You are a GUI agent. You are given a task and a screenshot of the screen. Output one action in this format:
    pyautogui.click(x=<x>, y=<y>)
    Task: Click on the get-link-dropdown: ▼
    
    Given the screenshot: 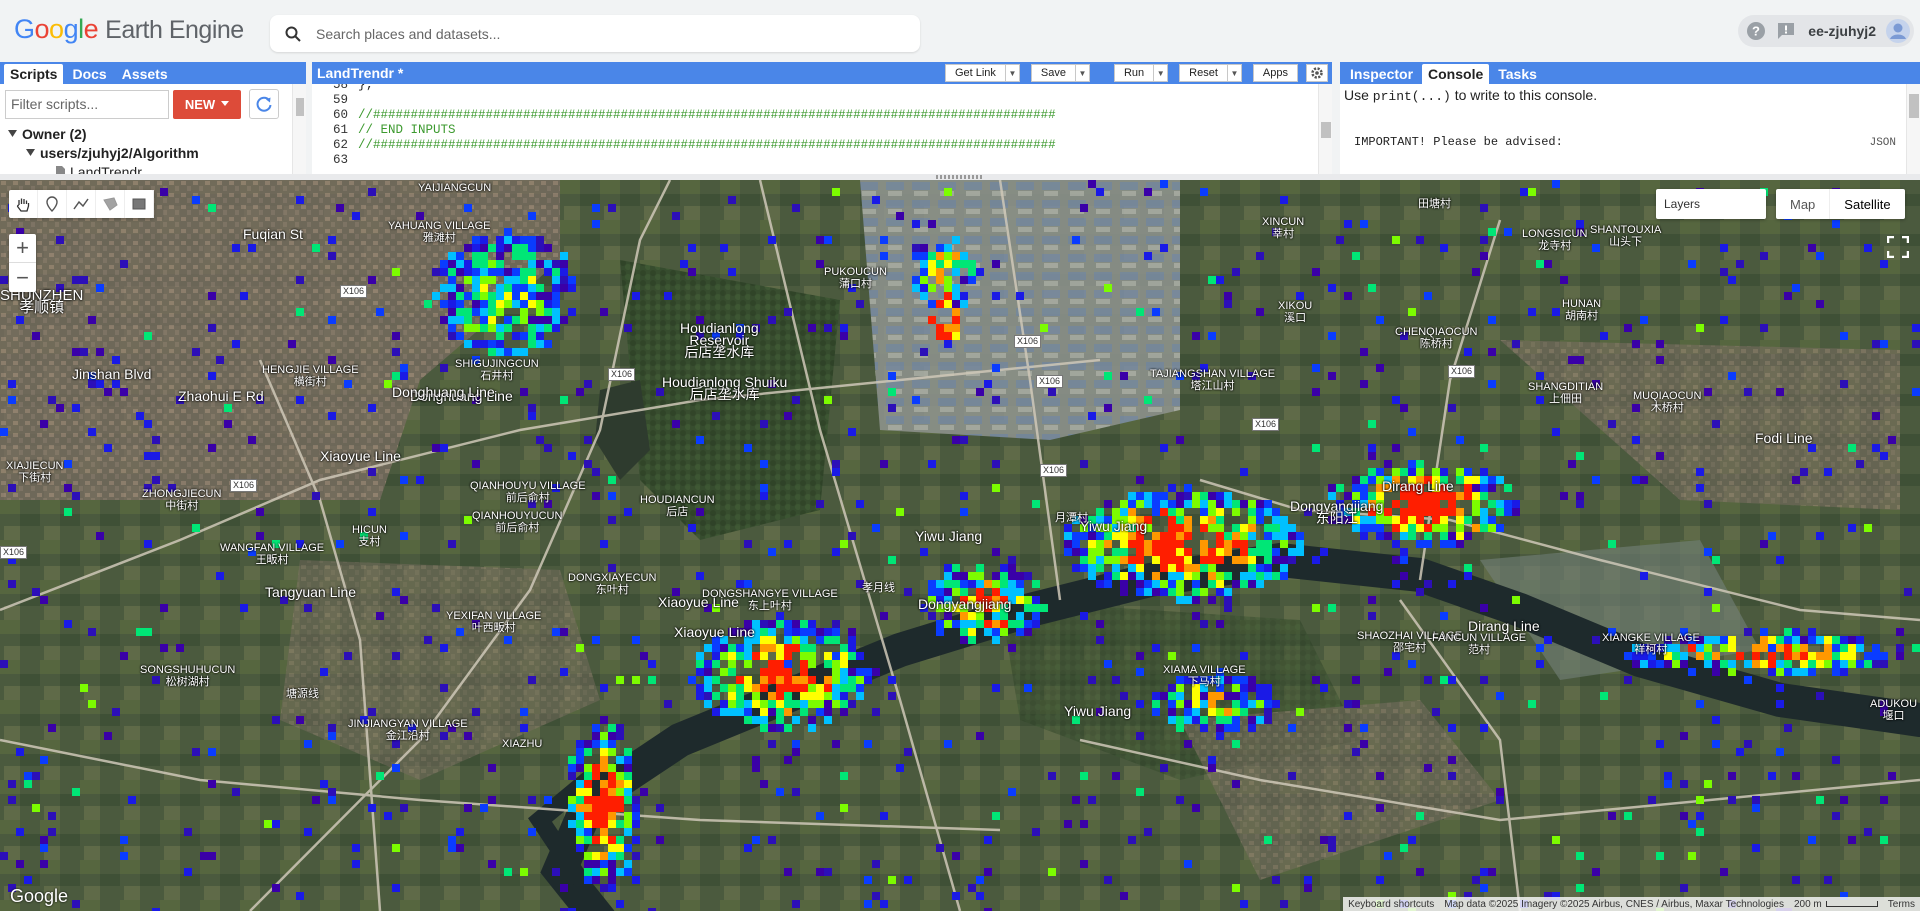 What is the action you would take?
    pyautogui.click(x=1012, y=73)
    